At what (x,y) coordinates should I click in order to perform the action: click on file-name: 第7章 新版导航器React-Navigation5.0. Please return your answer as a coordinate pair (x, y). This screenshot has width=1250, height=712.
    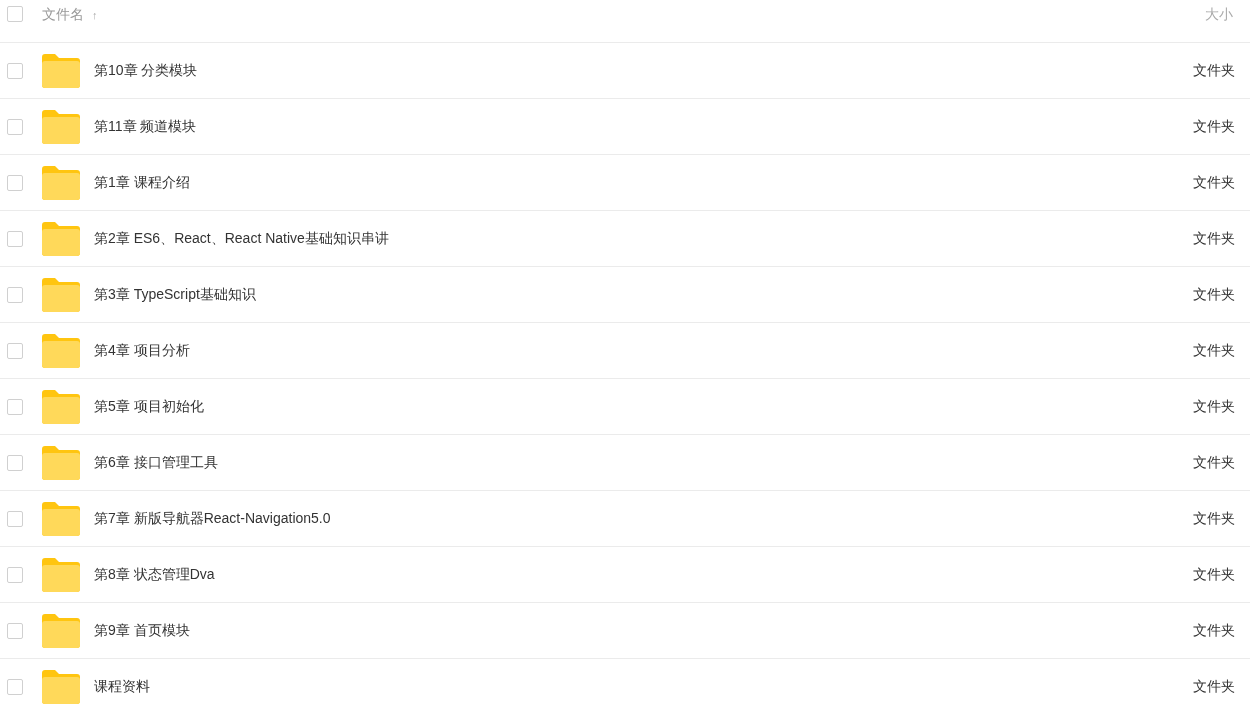
    Looking at the image, I should click on (212, 518).